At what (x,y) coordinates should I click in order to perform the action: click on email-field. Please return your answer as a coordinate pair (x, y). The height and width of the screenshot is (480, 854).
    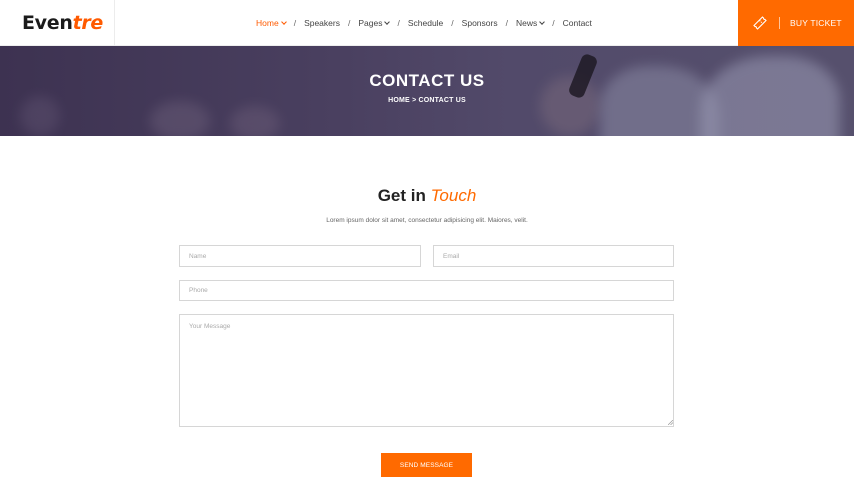
    Looking at the image, I should click on (553, 256).